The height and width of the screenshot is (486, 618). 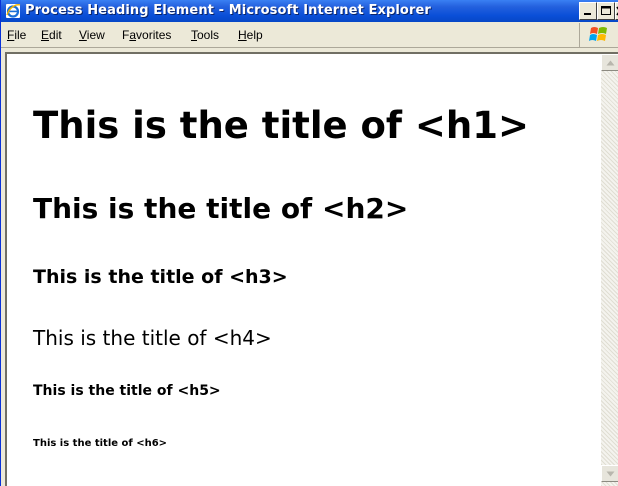 I want to click on scroll-down-arrow-icon, so click(x=610, y=474).